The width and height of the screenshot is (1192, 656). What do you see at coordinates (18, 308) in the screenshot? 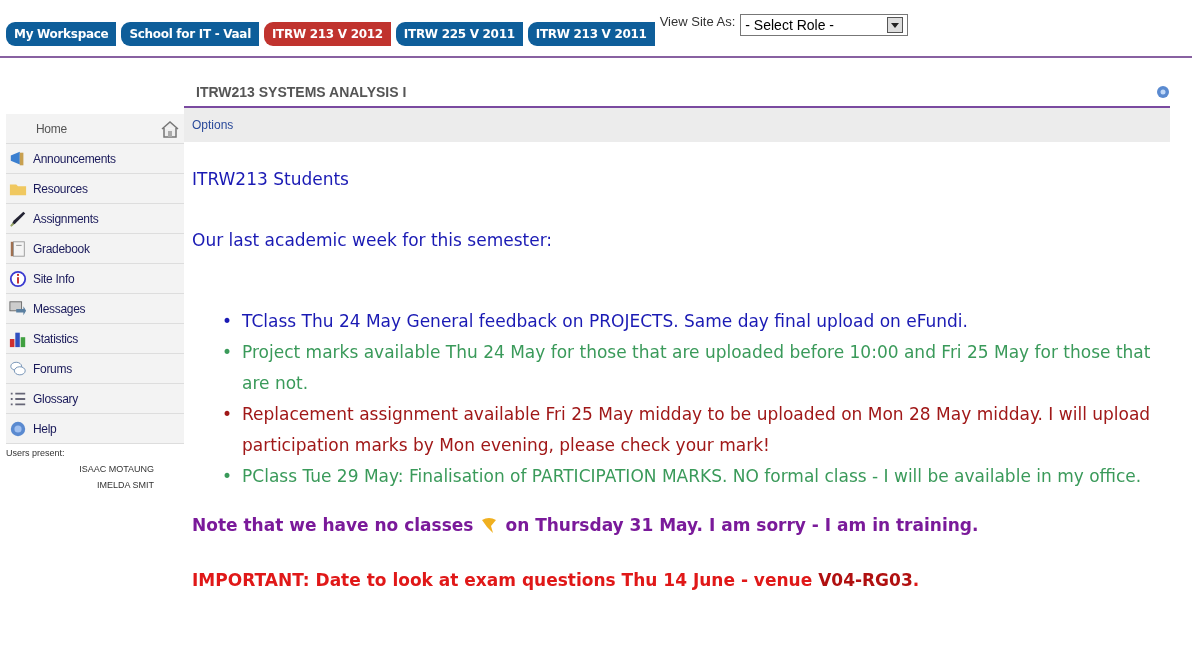
I see `messages-icon` at bounding box center [18, 308].